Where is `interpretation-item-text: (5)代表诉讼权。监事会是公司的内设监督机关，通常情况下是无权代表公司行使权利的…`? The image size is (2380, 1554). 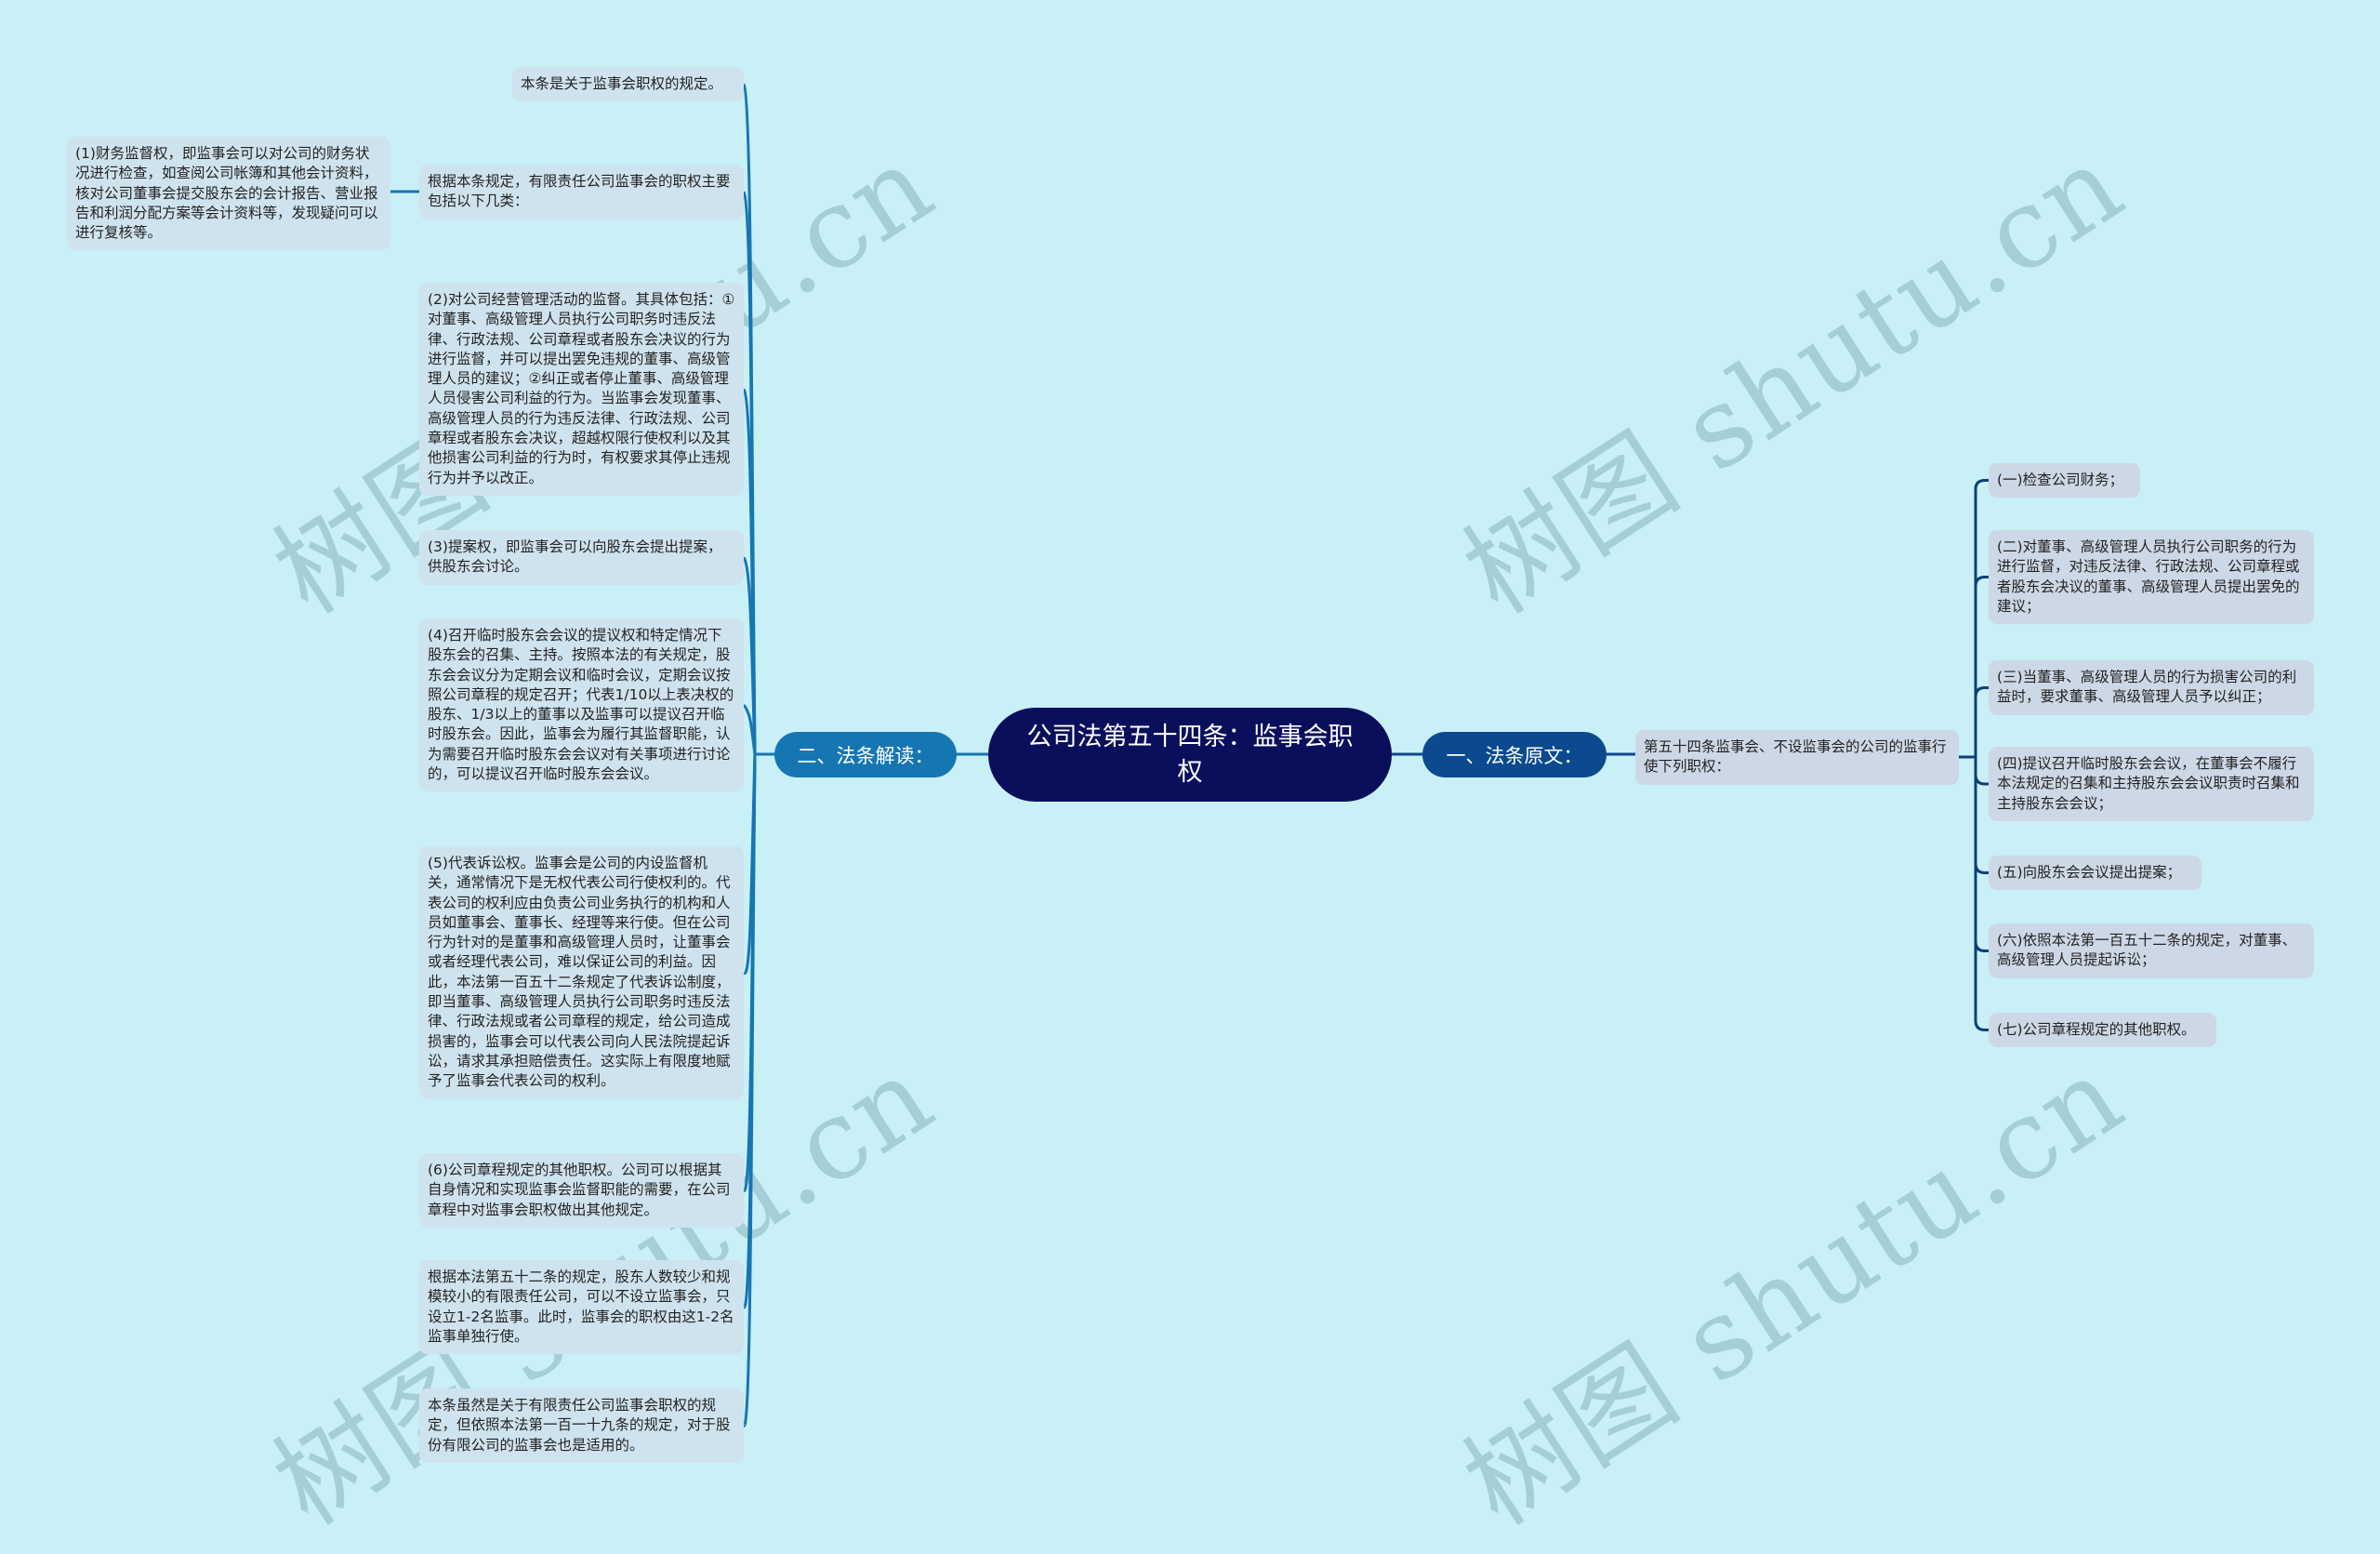 interpretation-item-text: (5)代表诉讼权。监事会是公司的内设监督机关，通常情况下是无权代表公司行使权利的… is located at coordinates (579, 972).